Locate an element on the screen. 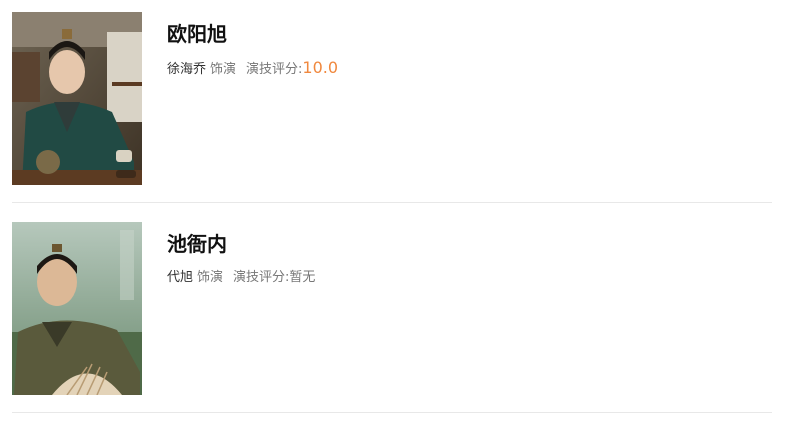 This screenshot has width=793, height=429. rating-score: 暂无 is located at coordinates (302, 277).